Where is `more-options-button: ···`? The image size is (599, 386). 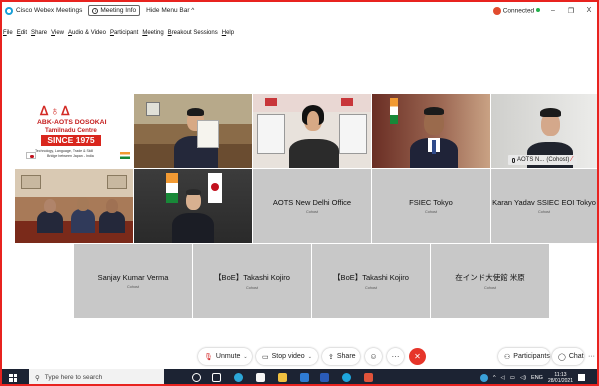 more-options-button: ··· is located at coordinates (395, 356).